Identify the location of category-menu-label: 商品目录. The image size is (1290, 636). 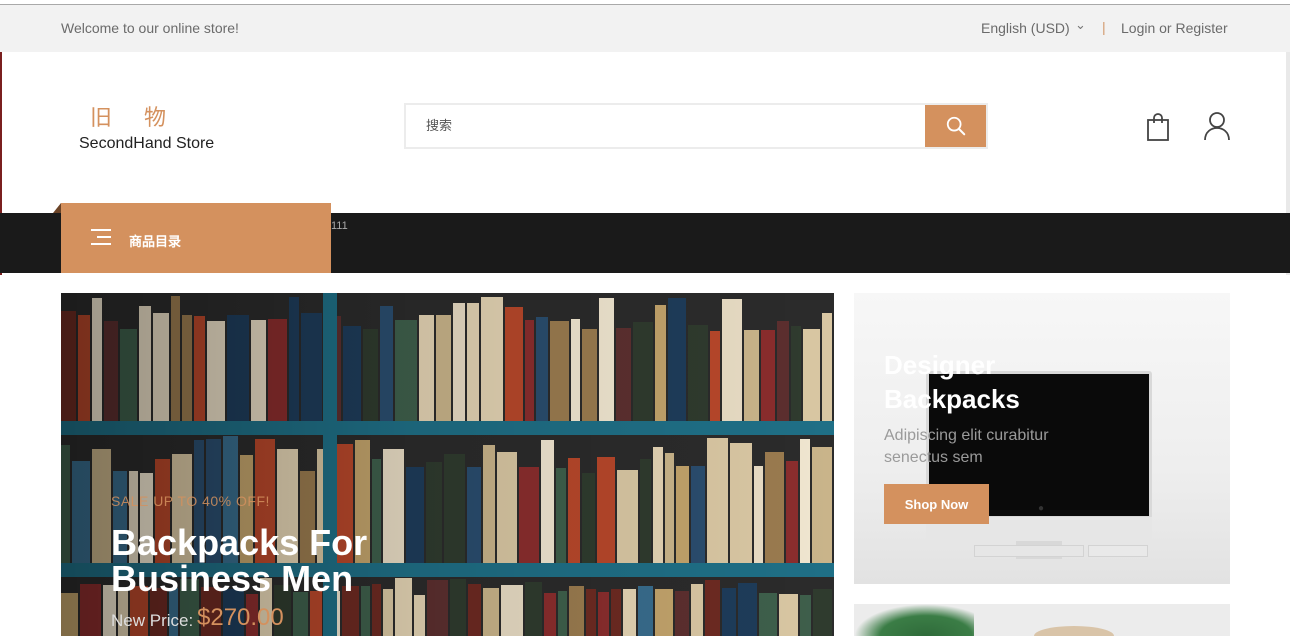
(155, 242).